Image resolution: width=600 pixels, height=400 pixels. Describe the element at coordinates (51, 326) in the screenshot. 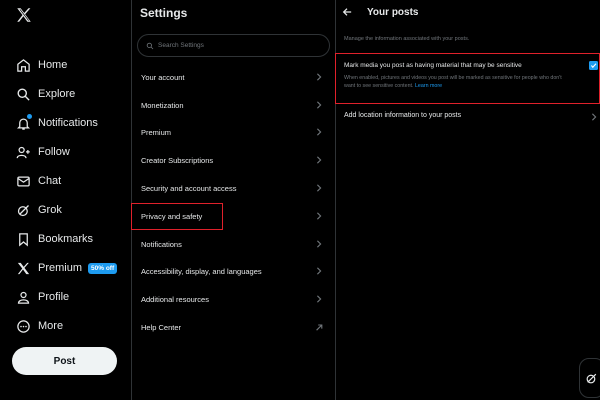

I see `nav-label: More` at that location.